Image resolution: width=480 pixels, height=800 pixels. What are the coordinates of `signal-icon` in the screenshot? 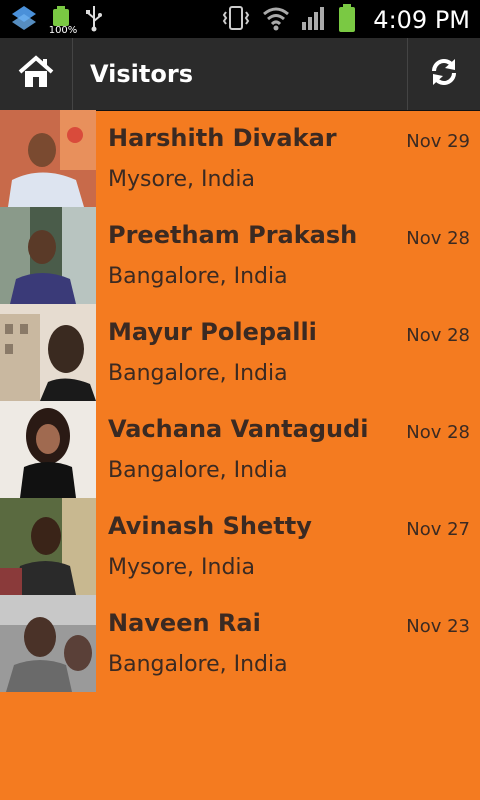 It's located at (314, 20).